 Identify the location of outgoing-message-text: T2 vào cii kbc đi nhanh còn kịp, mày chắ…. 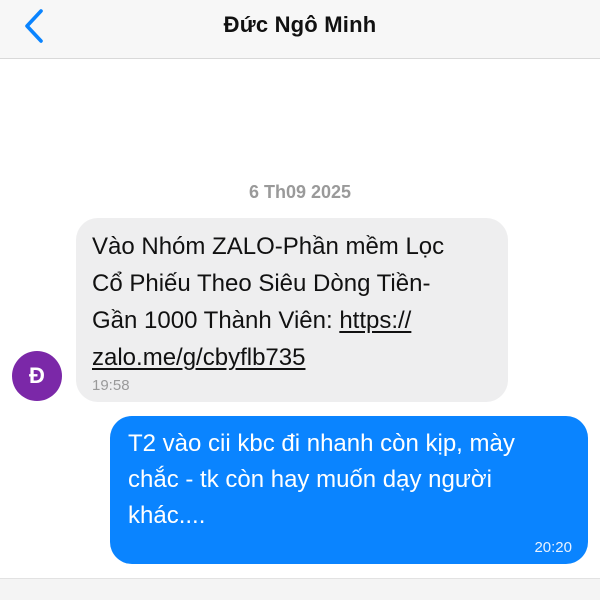
(350, 480).